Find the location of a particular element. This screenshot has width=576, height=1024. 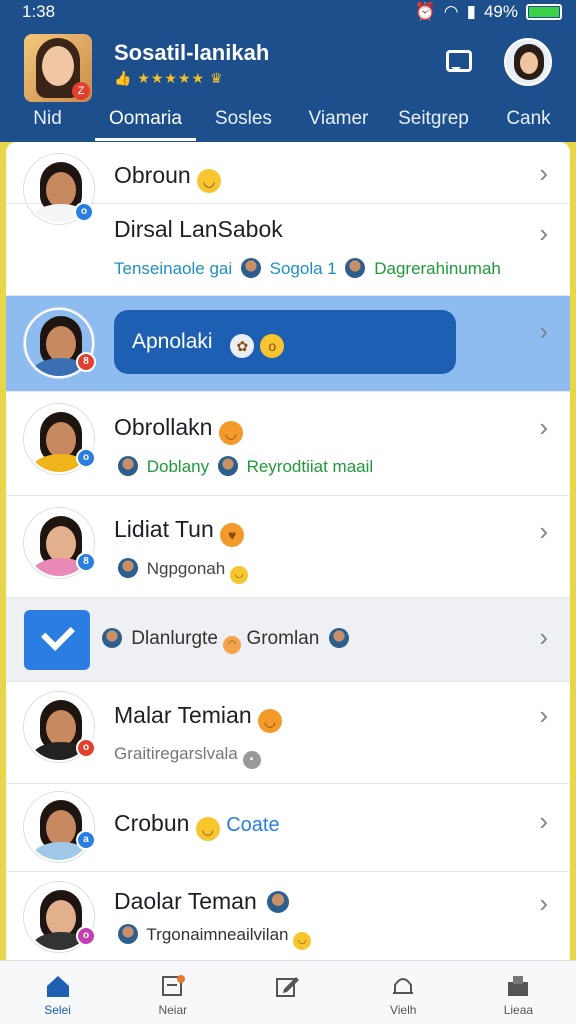

nav-compose is located at coordinates (287, 992).